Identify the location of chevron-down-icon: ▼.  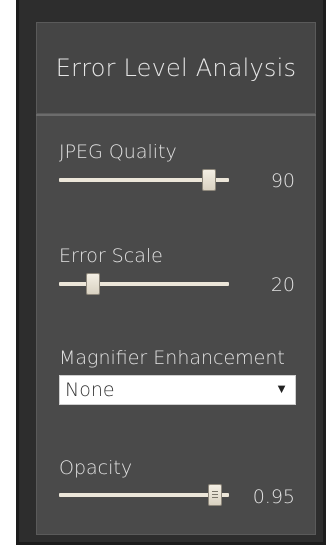
(281, 389).